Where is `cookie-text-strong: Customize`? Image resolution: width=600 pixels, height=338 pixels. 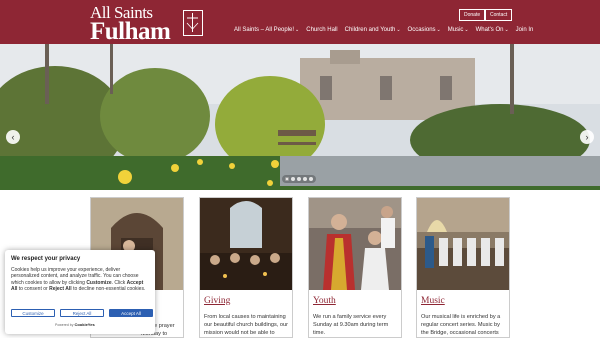 cookie-text-strong: Customize is located at coordinates (99, 282).